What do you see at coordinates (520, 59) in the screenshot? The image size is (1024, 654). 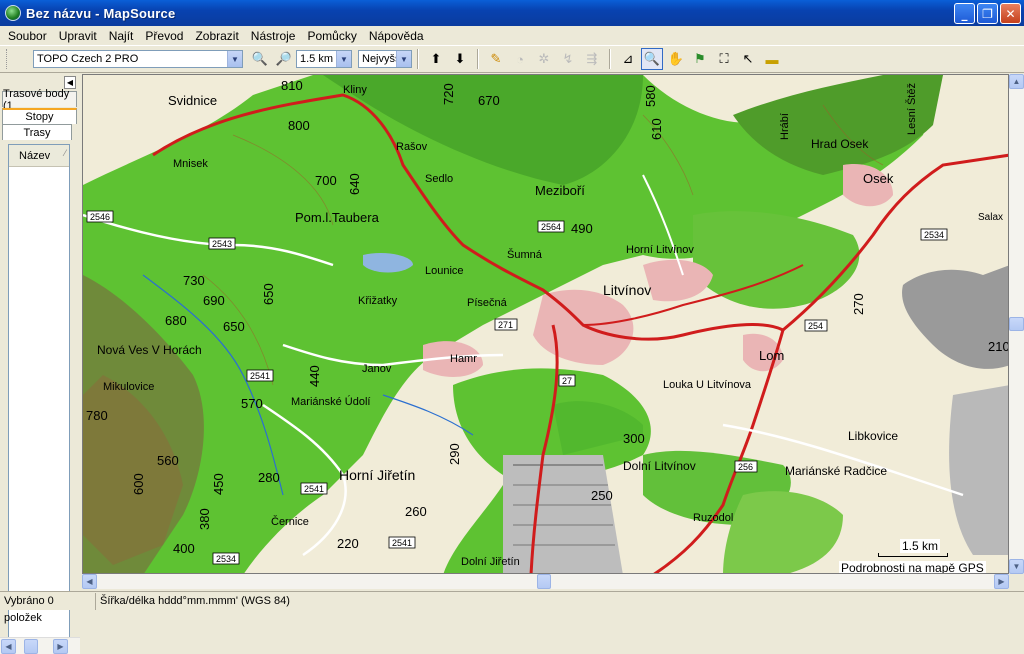 I see `erase-map-icon: ◔` at bounding box center [520, 59].